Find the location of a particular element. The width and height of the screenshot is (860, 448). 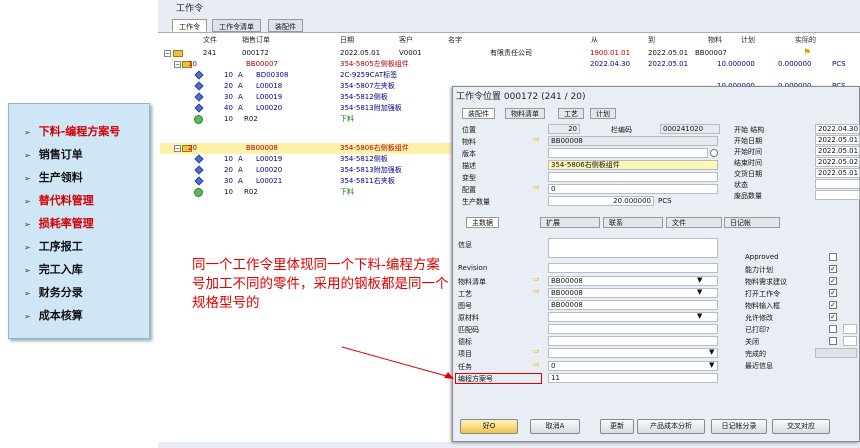

tab-work-order-list: 工作令清单 is located at coordinates (236, 25).